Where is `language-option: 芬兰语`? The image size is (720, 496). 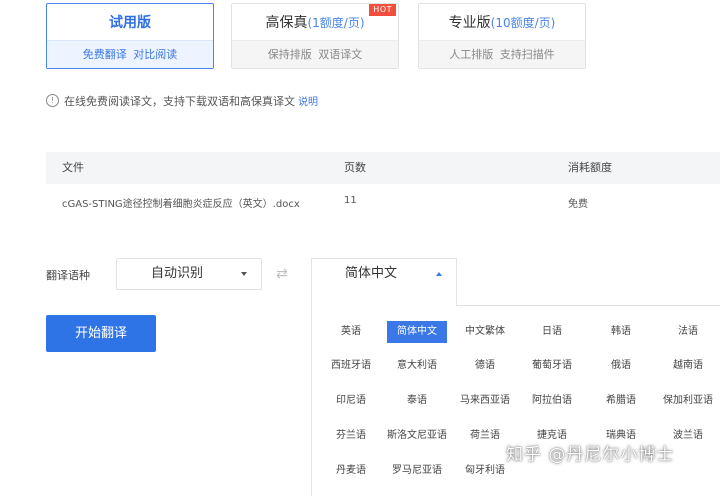 language-option: 芬兰语 is located at coordinates (351, 436).